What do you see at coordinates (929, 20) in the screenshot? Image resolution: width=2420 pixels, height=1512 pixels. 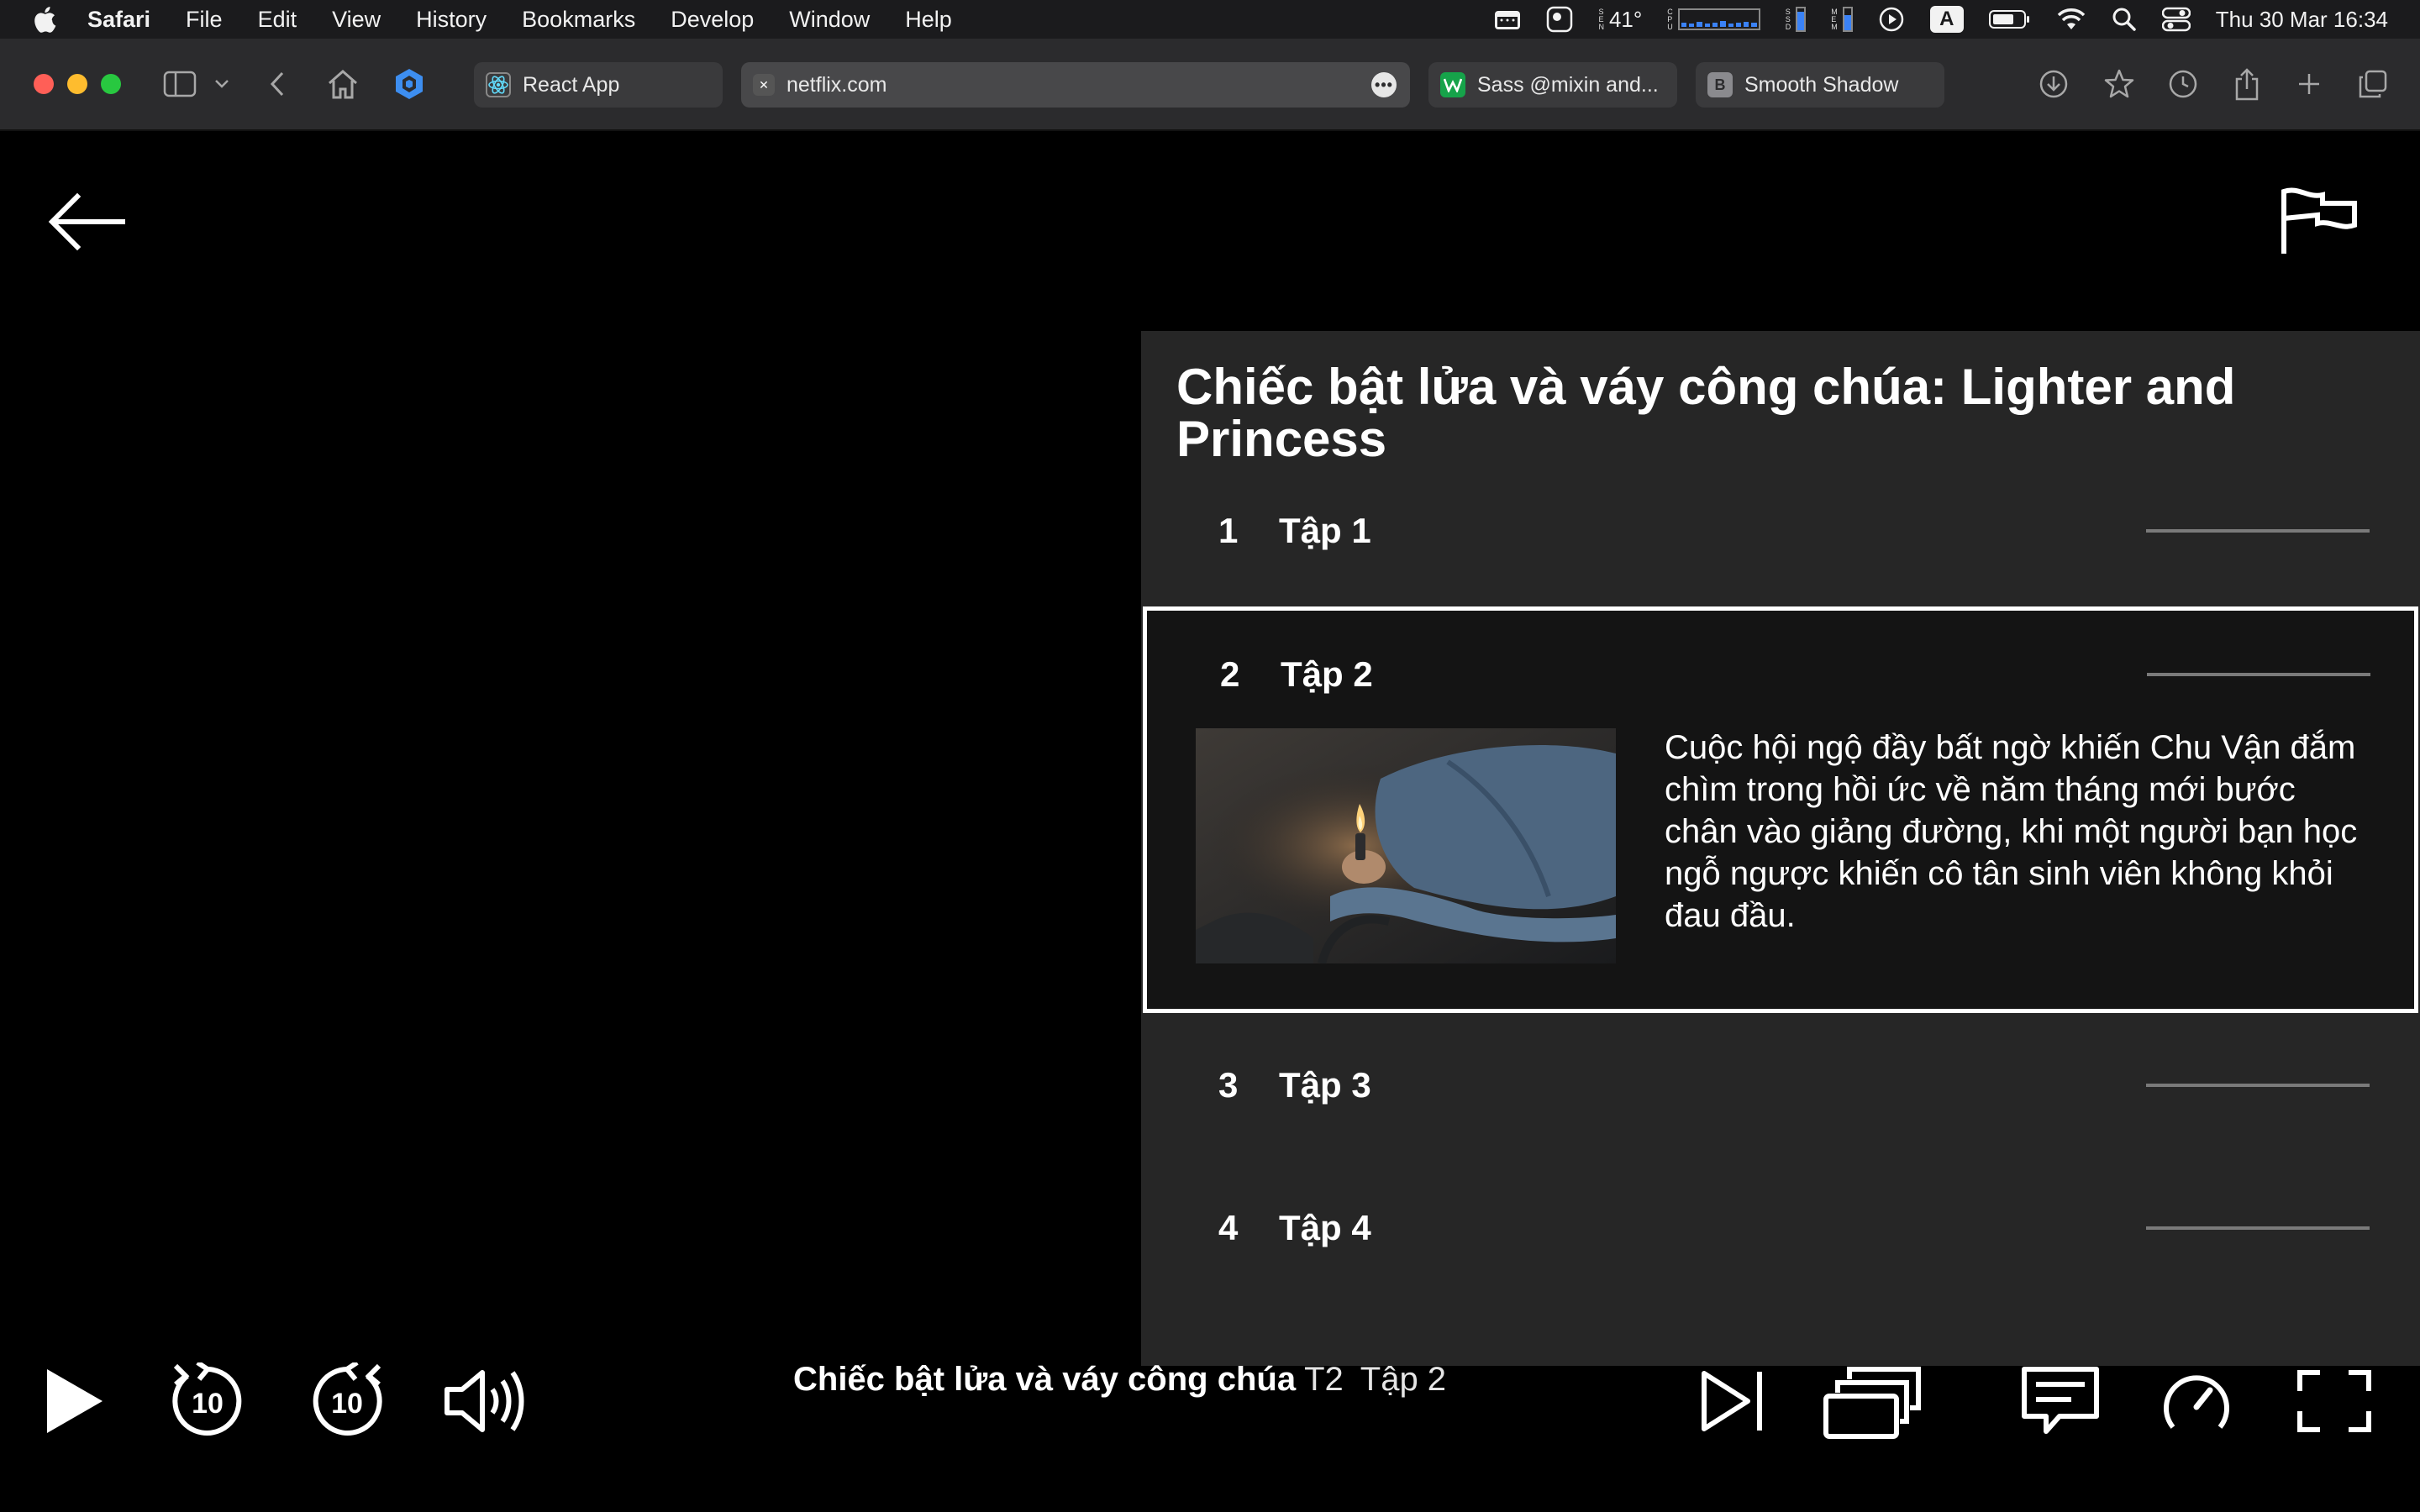 I see `menu-help: Help` at bounding box center [929, 20].